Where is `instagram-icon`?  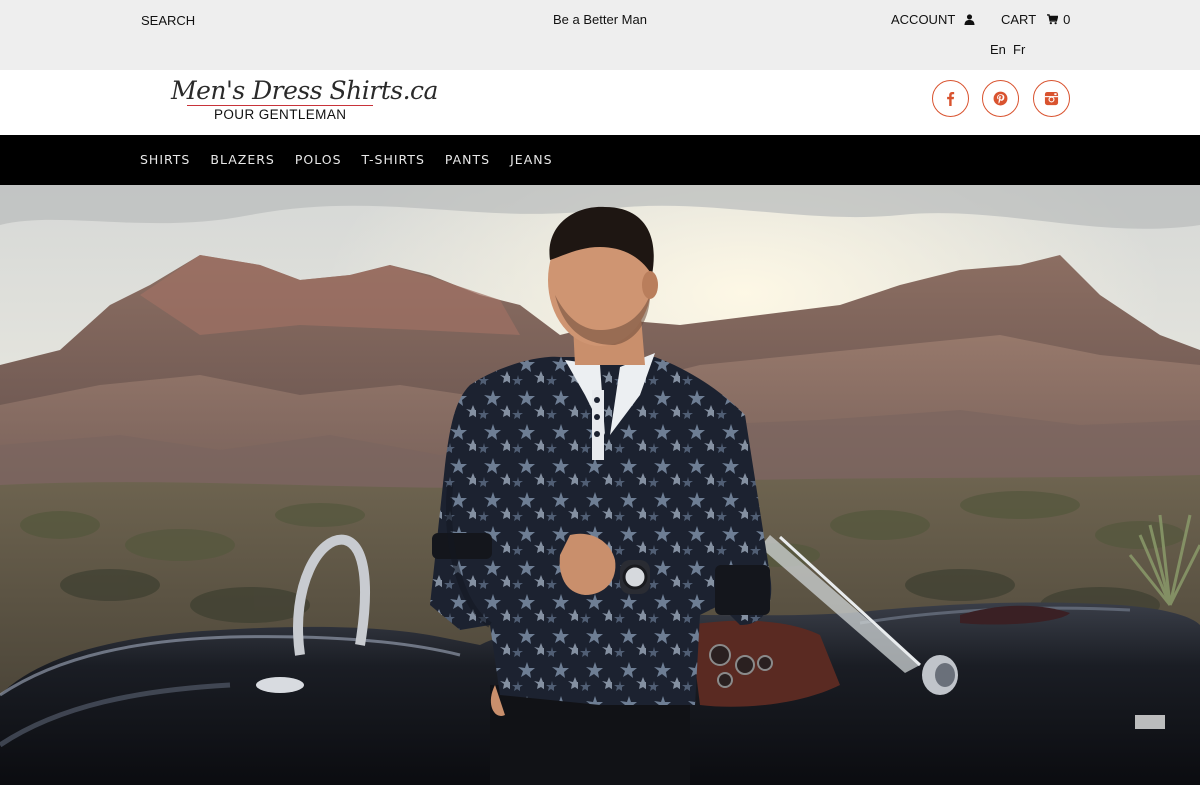
instagram-icon is located at coordinates (1051, 98).